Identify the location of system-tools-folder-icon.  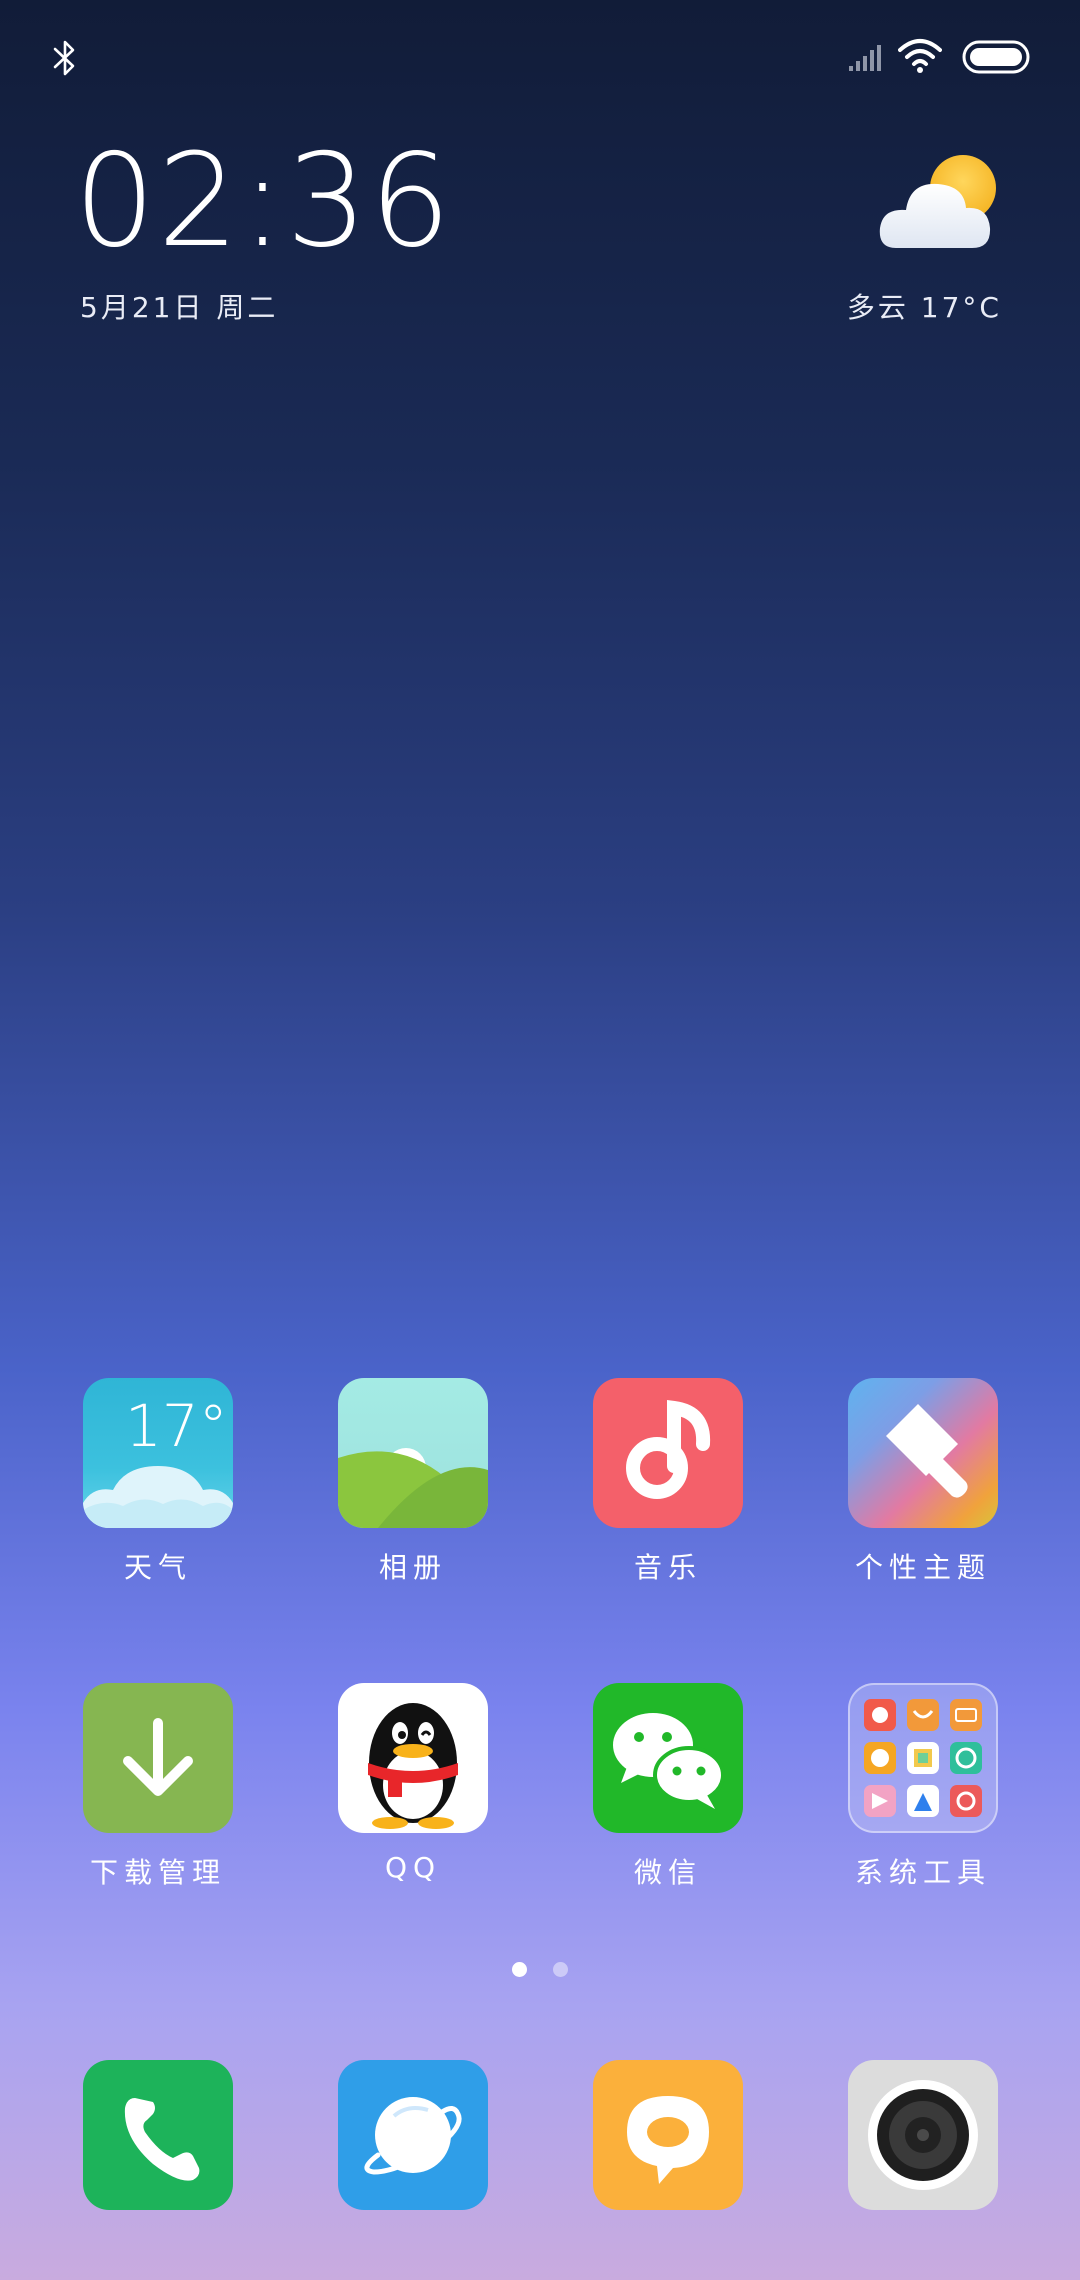
(923, 1758).